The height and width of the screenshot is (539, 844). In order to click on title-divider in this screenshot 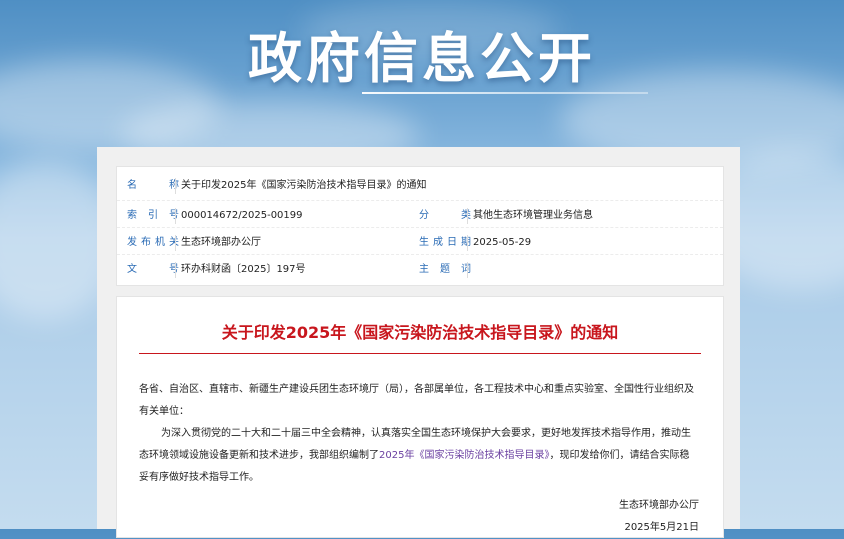, I will do `click(420, 353)`.